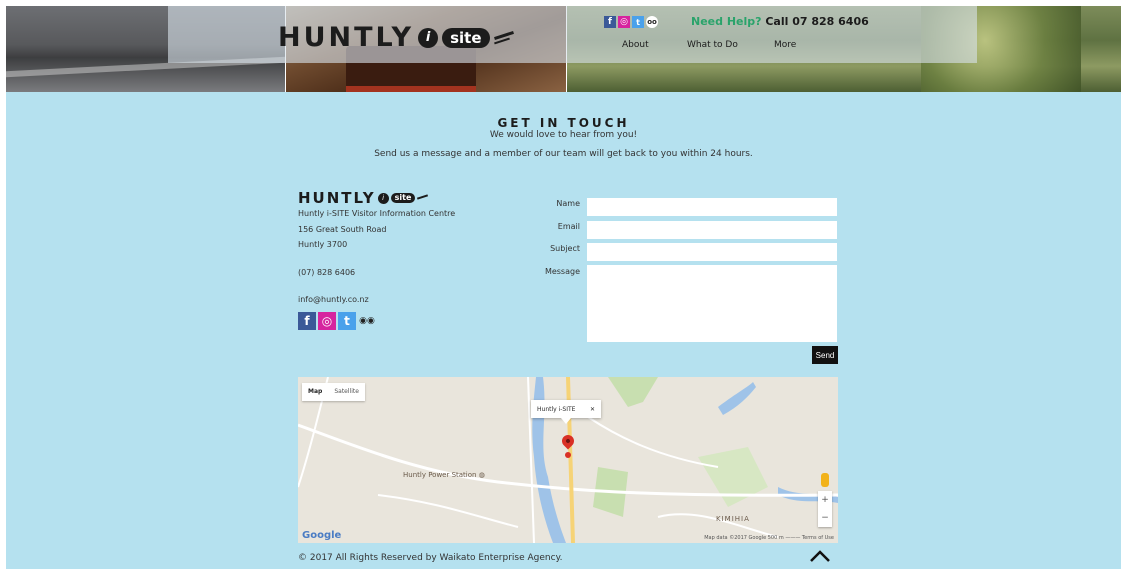 The width and height of the screenshot is (1121, 569). What do you see at coordinates (733, 519) in the screenshot?
I see `poi-kimihia: KIMIHIA` at bounding box center [733, 519].